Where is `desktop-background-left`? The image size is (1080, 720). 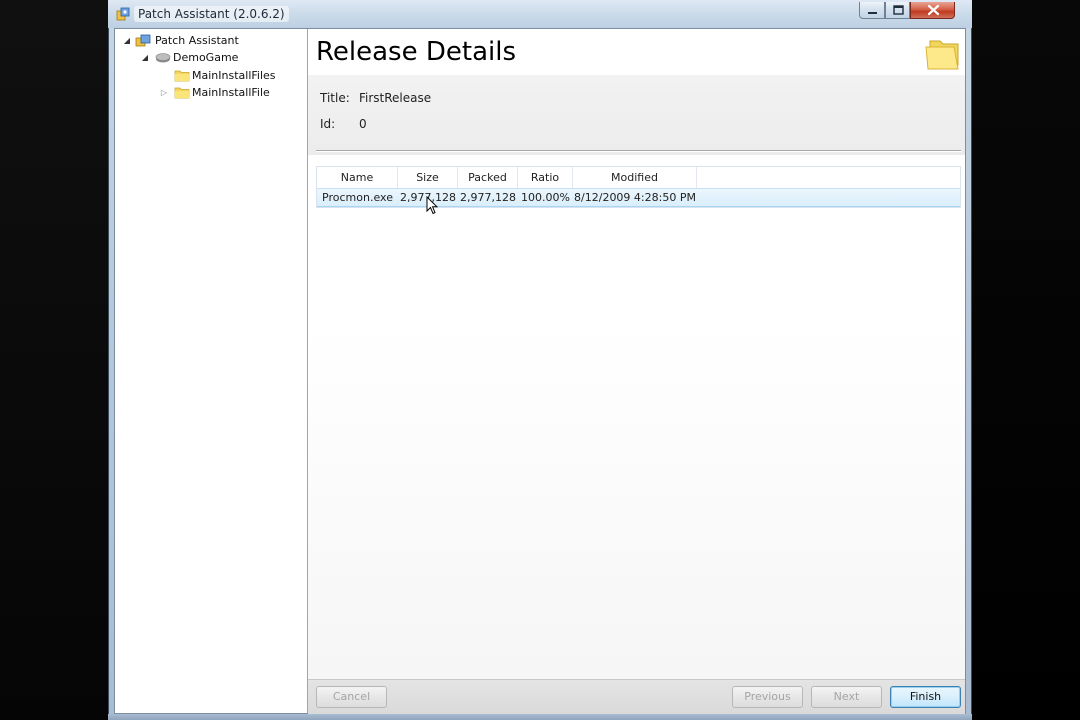 desktop-background-left is located at coordinates (54, 360).